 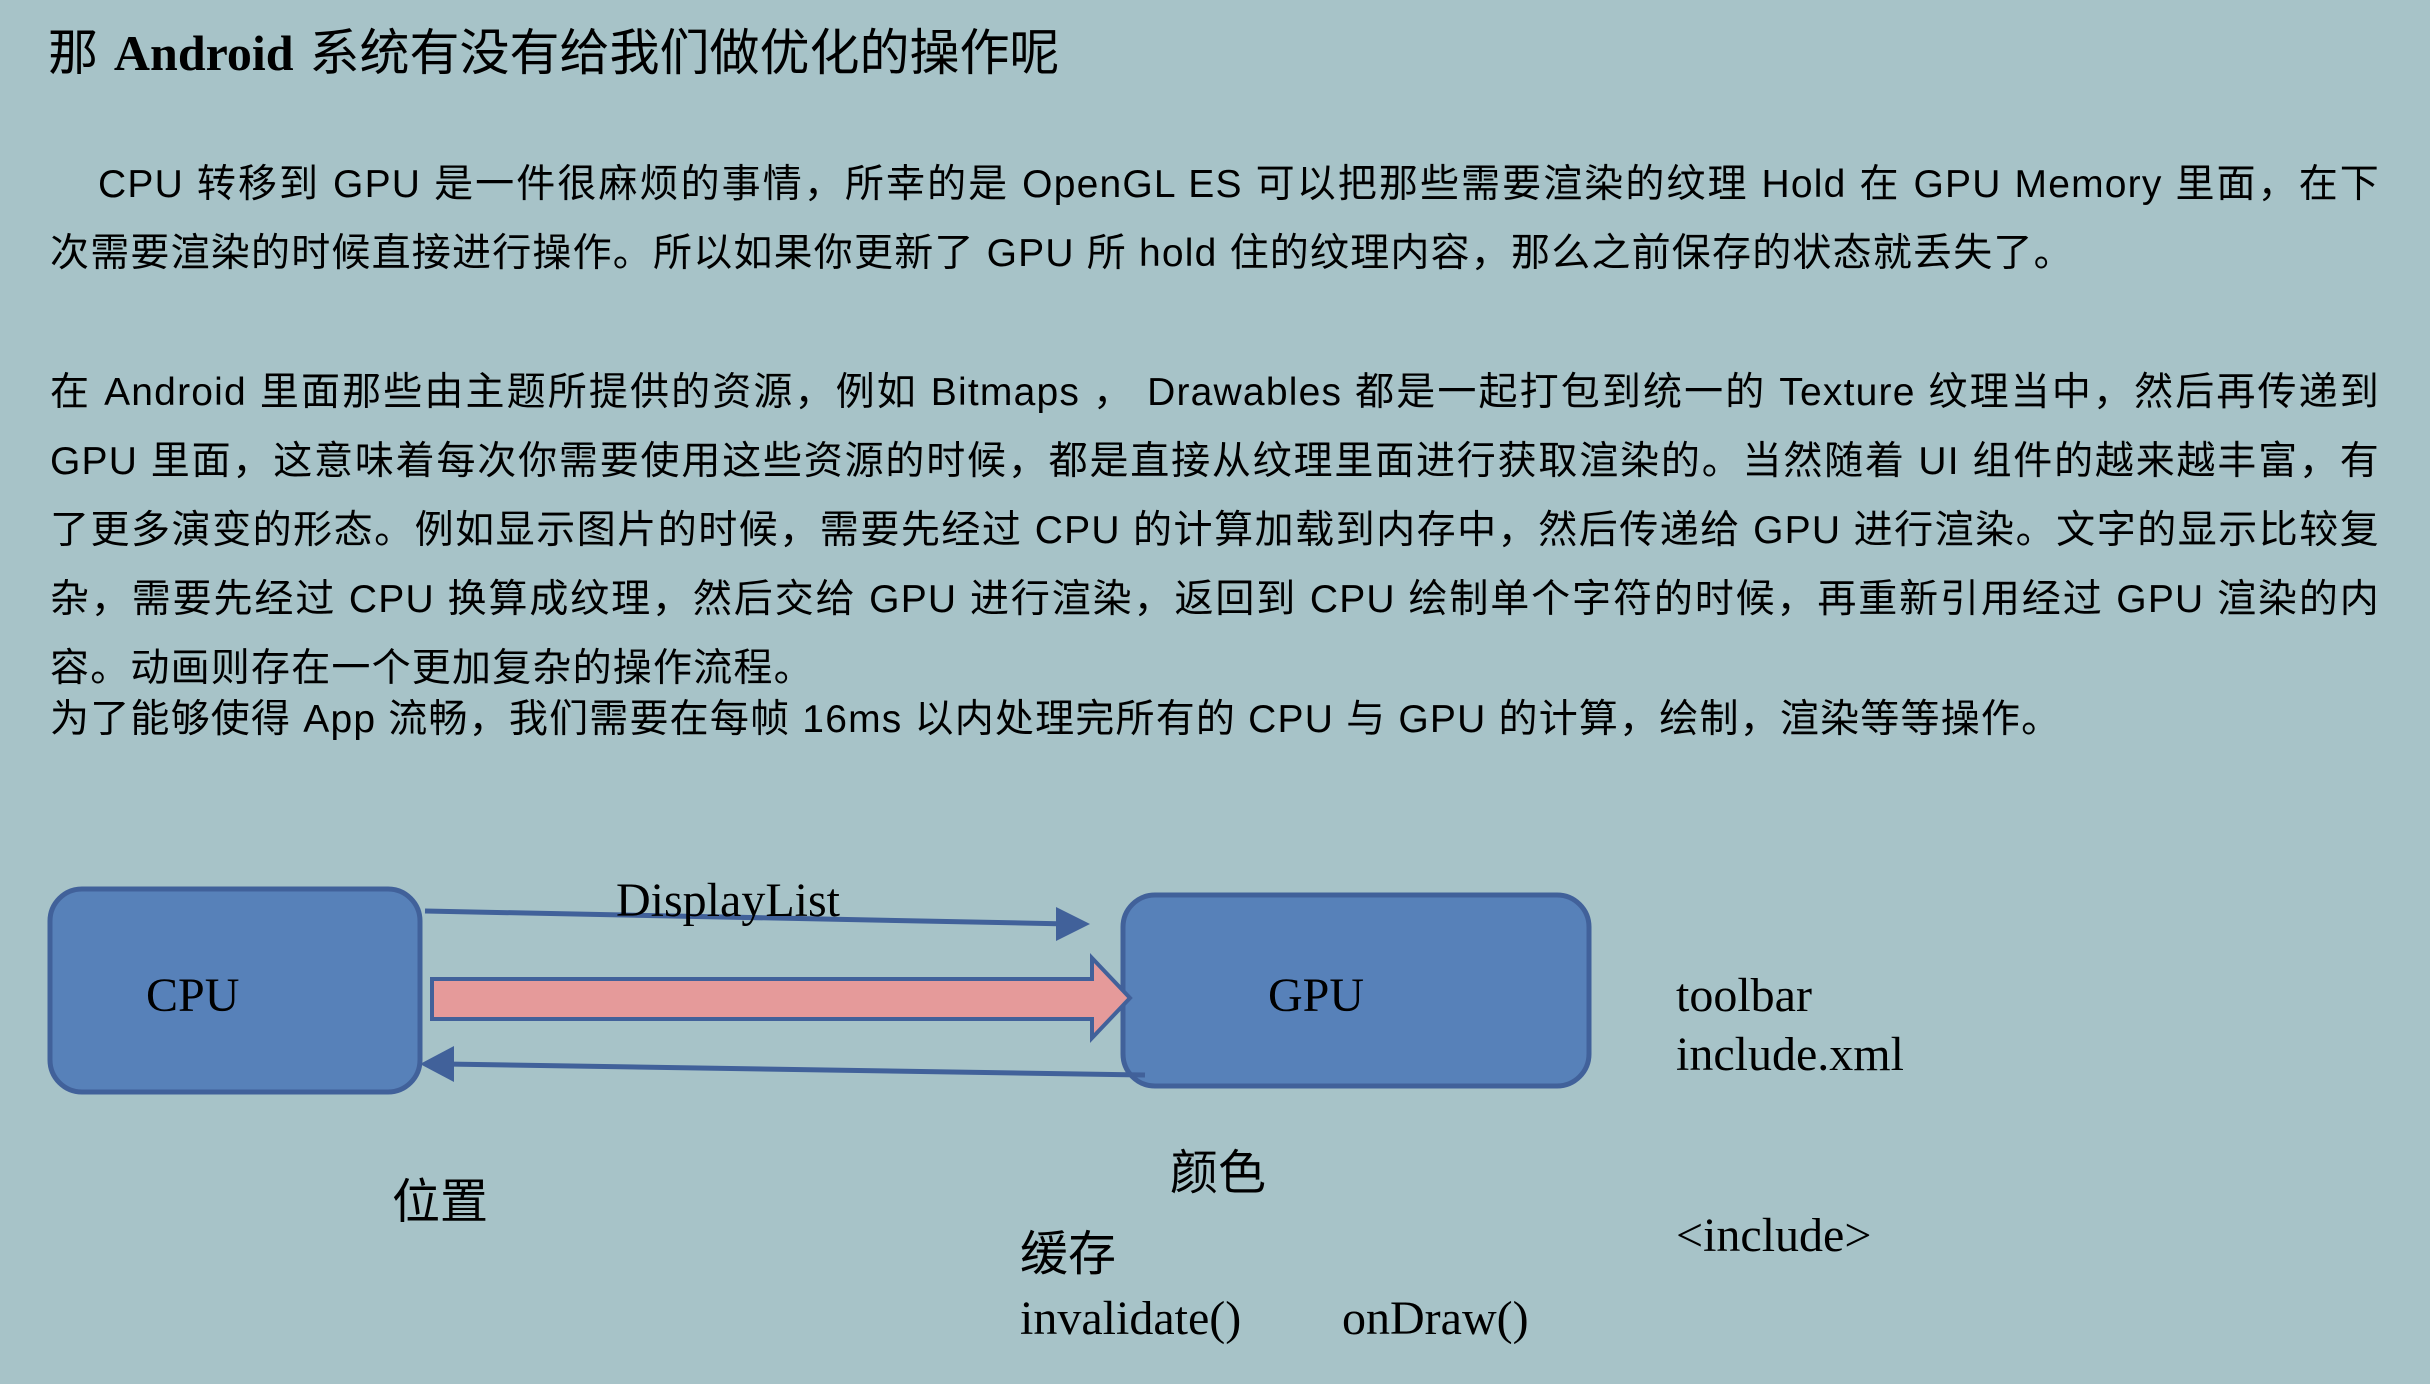 What do you see at coordinates (781, 998) in the screenshot?
I see `transfer-big-arrow` at bounding box center [781, 998].